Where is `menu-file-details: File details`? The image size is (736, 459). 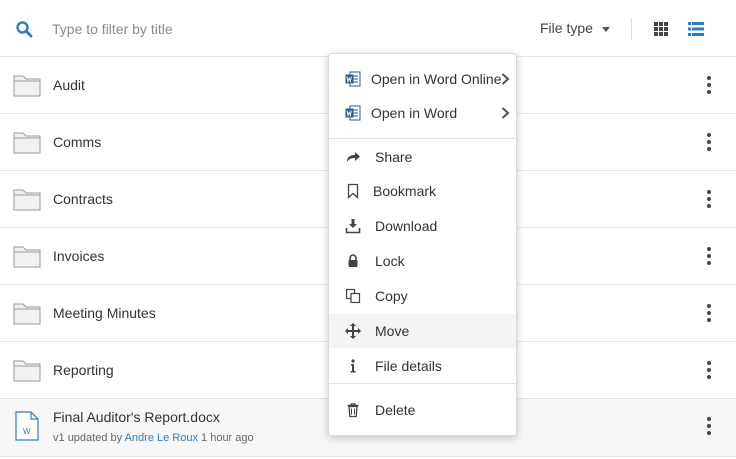
menu-file-details: File details is located at coordinates (422, 366).